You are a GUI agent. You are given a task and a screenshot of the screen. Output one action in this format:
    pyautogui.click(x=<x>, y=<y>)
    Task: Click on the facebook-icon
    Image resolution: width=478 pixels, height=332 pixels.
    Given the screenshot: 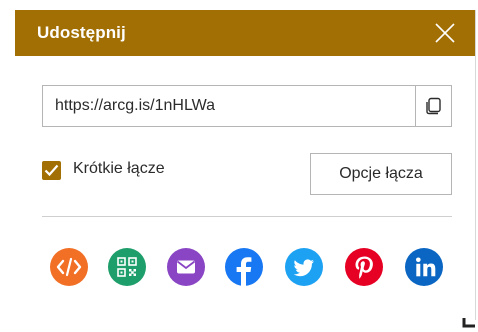 What is the action you would take?
    pyautogui.click(x=244, y=271)
    